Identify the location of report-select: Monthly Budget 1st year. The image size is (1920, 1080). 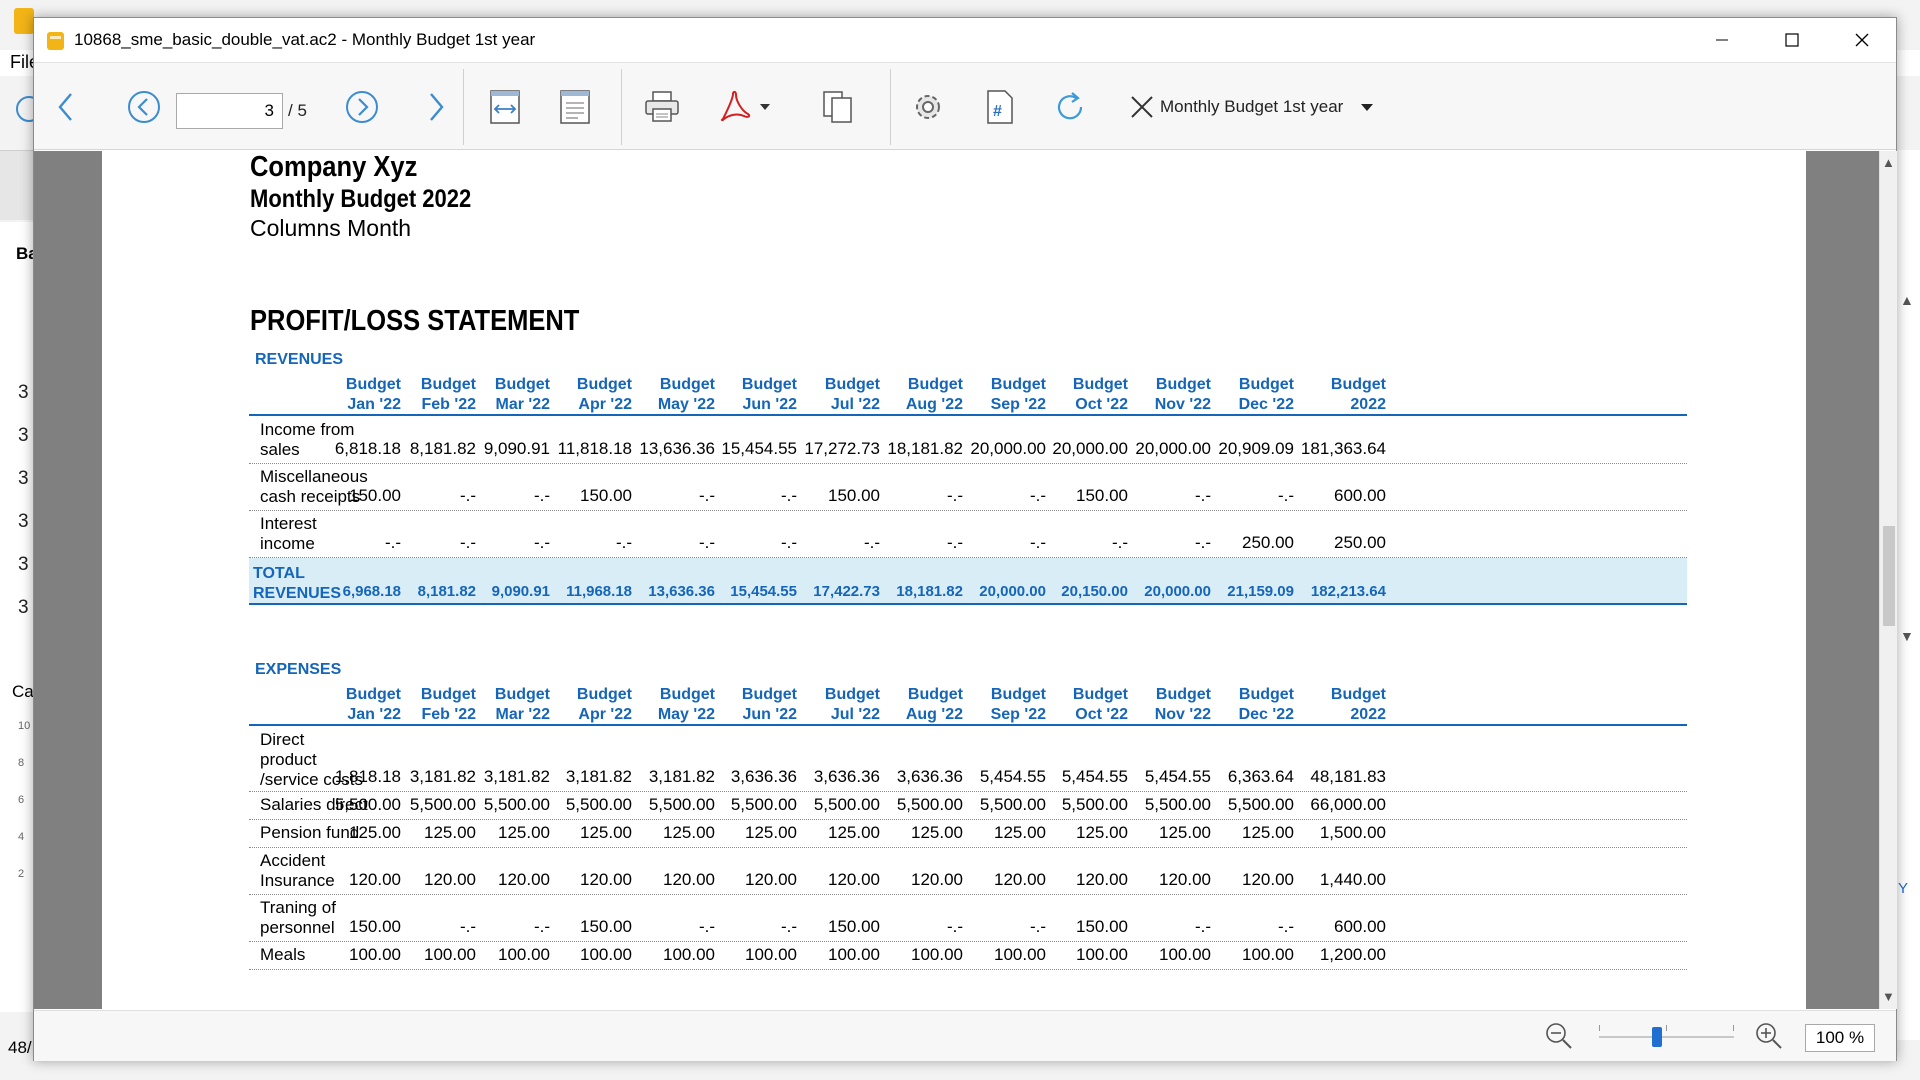
(1267, 107).